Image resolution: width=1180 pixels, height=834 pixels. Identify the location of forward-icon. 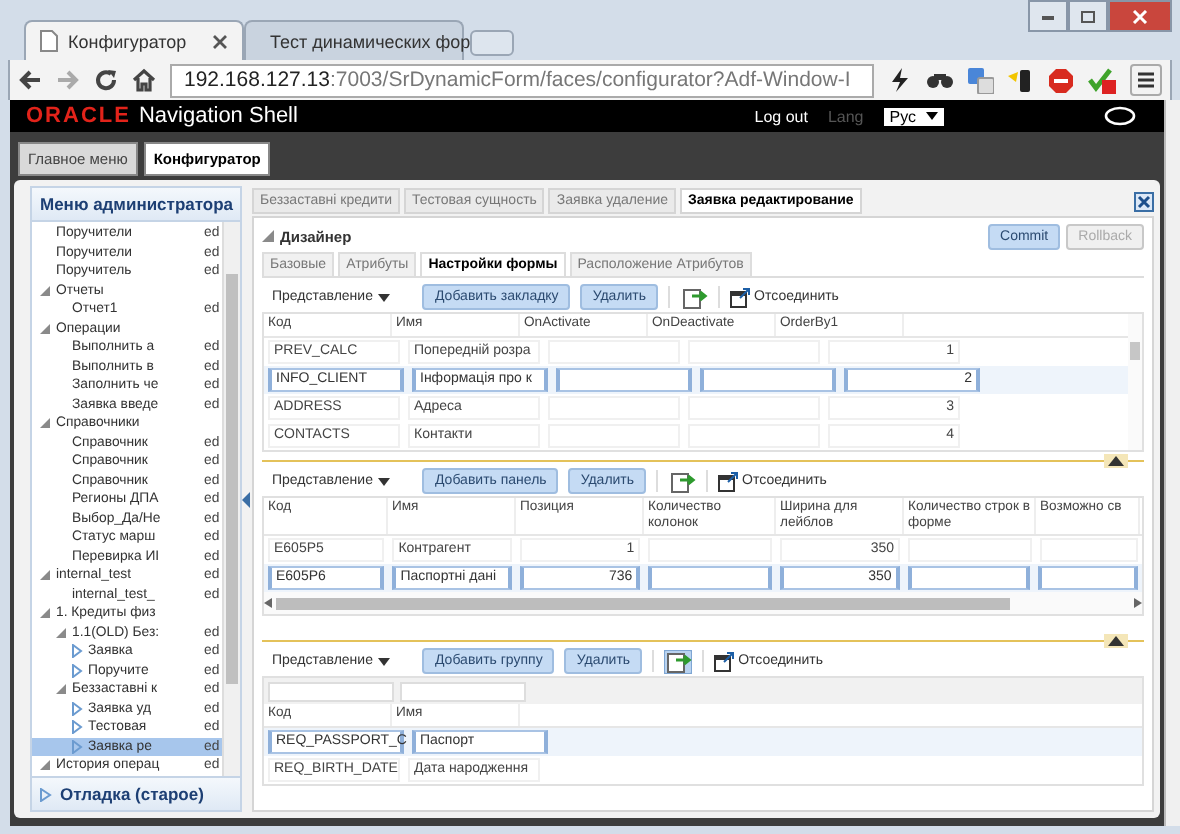
(68, 80).